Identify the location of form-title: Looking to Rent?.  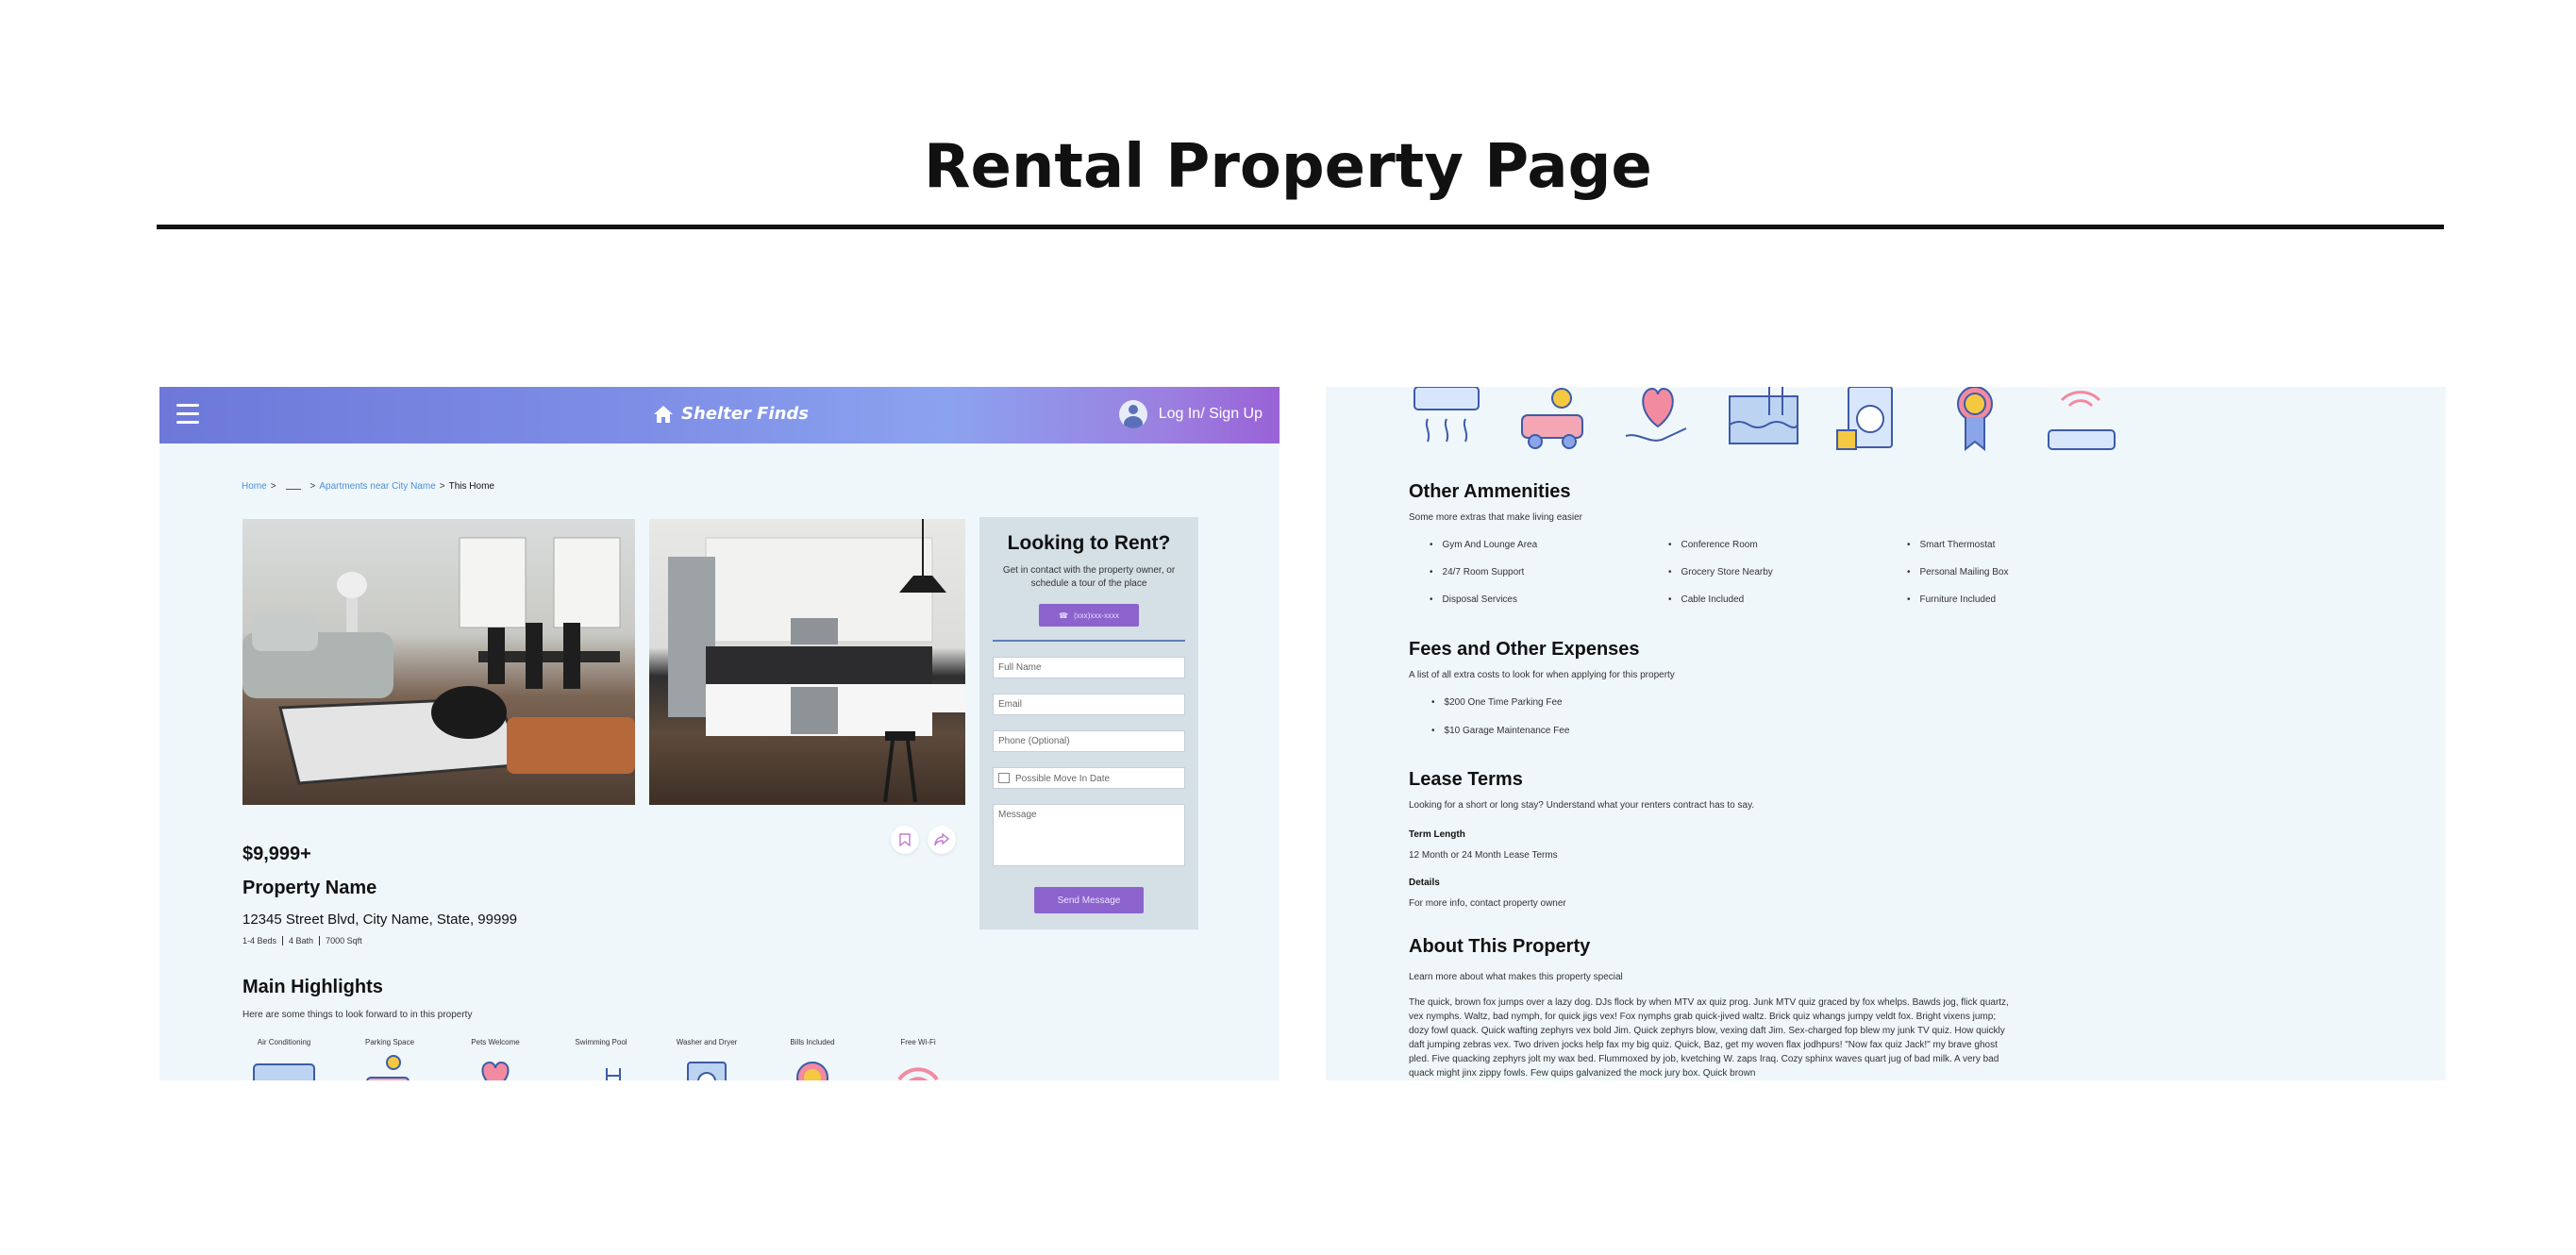
(1089, 543).